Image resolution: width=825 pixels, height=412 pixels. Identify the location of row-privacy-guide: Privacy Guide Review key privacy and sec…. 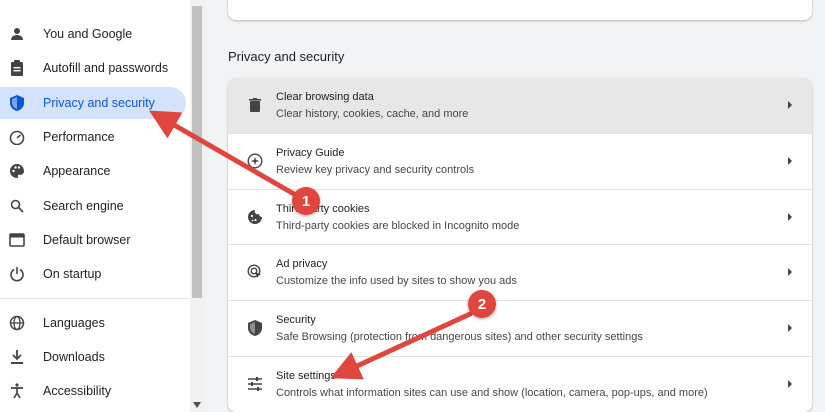
(520, 160).